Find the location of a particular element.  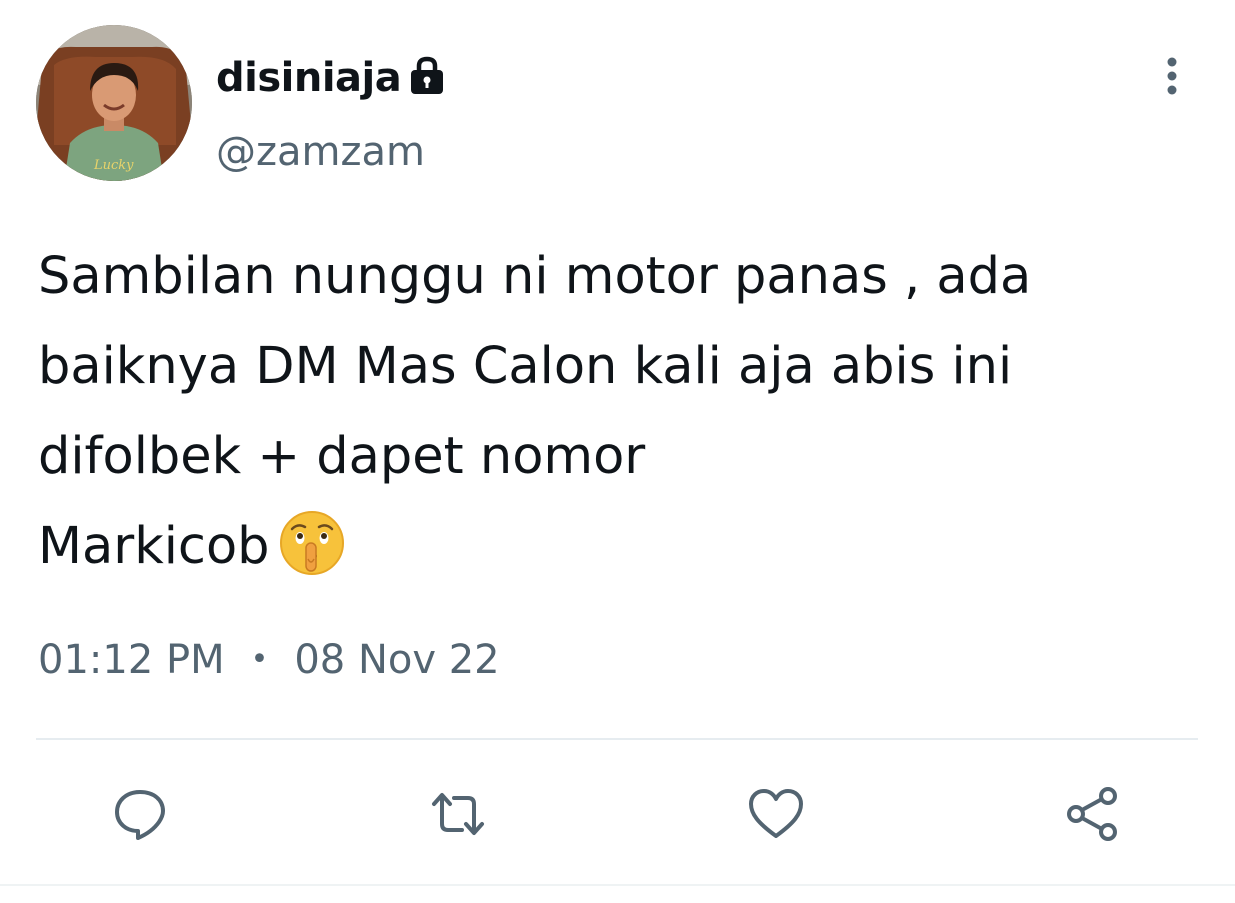

tweet-date: 08 Nov 22 is located at coordinates (397, 660).